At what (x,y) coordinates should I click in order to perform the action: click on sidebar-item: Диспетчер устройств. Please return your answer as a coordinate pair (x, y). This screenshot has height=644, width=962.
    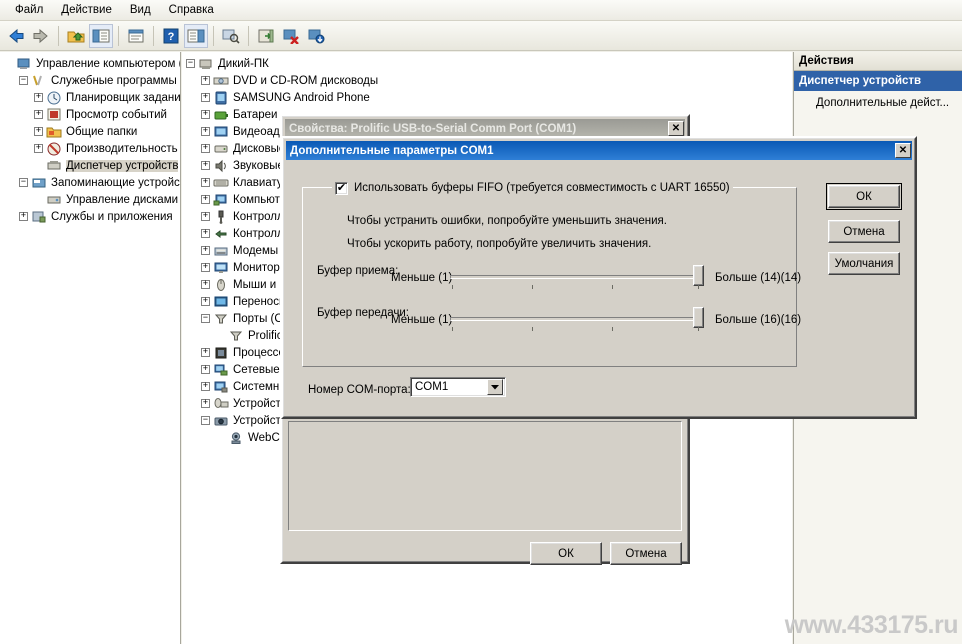
    Looking at the image, I should click on (91, 165).